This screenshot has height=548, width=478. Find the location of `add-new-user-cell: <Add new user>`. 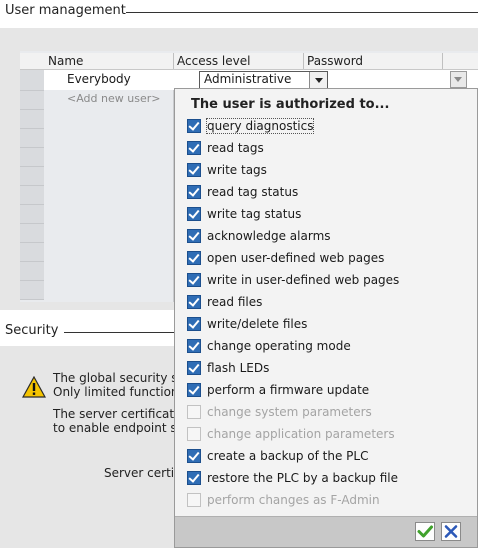

add-new-user-cell: <Add new user> is located at coordinates (113, 98).